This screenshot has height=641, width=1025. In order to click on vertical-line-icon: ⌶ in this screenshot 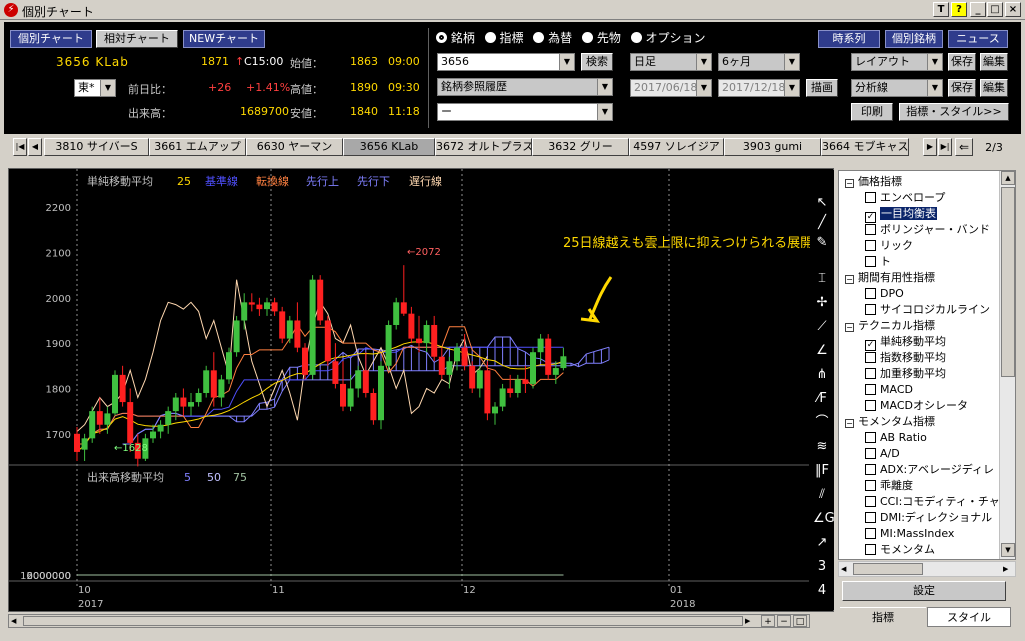, I will do `click(822, 279)`.